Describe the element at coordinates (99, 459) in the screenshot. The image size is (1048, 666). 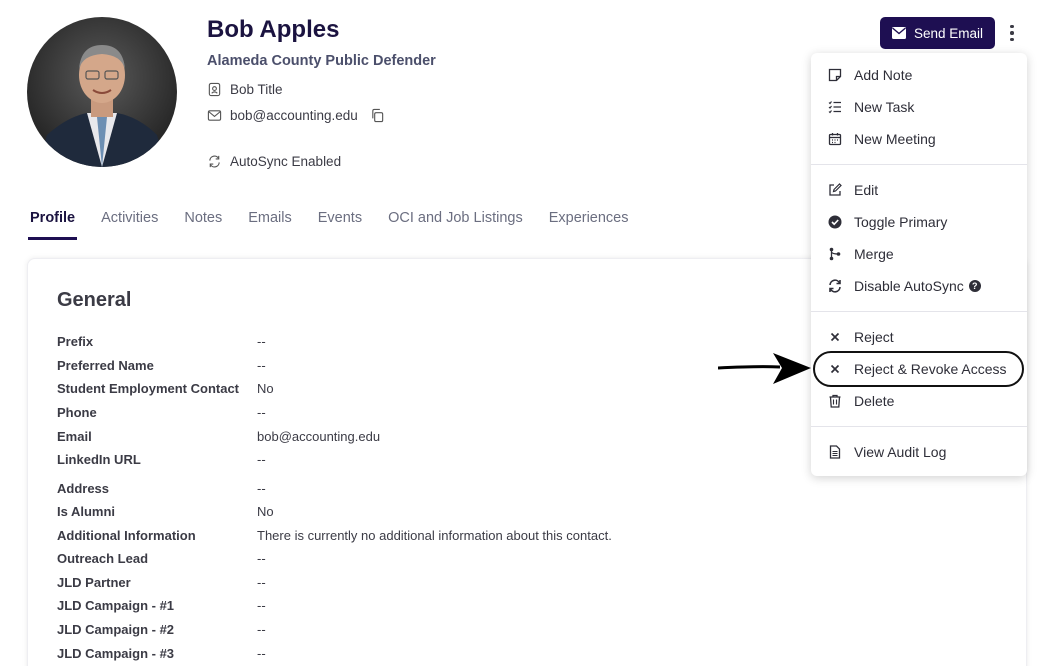
I see `field-label: LinkedIn URL` at that location.